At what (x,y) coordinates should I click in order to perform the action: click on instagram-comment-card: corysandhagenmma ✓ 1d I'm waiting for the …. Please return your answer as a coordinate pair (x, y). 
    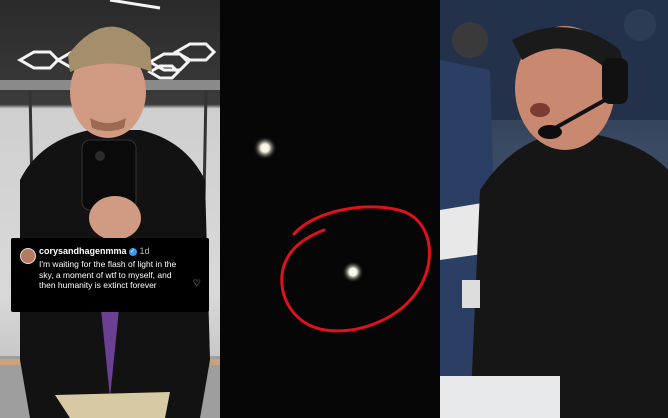
    Looking at the image, I should click on (110, 275).